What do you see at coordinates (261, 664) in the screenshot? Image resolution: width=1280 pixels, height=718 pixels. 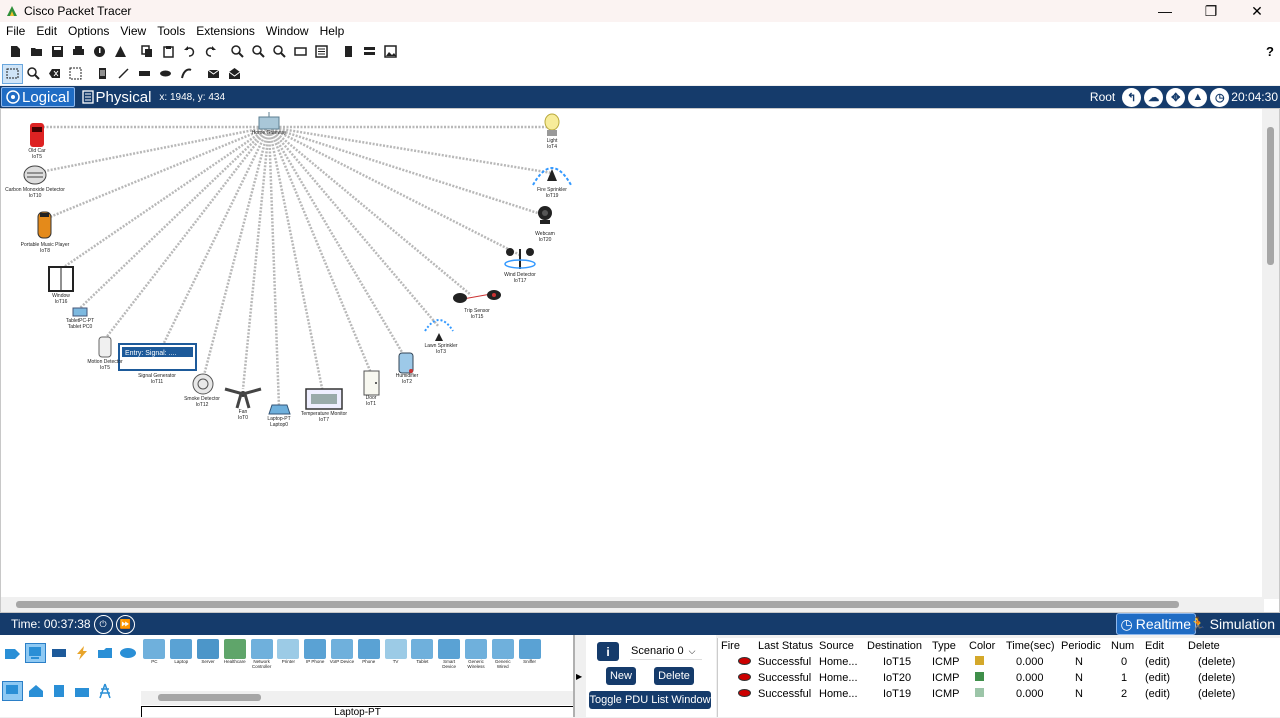 I see `device-option-network-controller: Network Controller` at bounding box center [261, 664].